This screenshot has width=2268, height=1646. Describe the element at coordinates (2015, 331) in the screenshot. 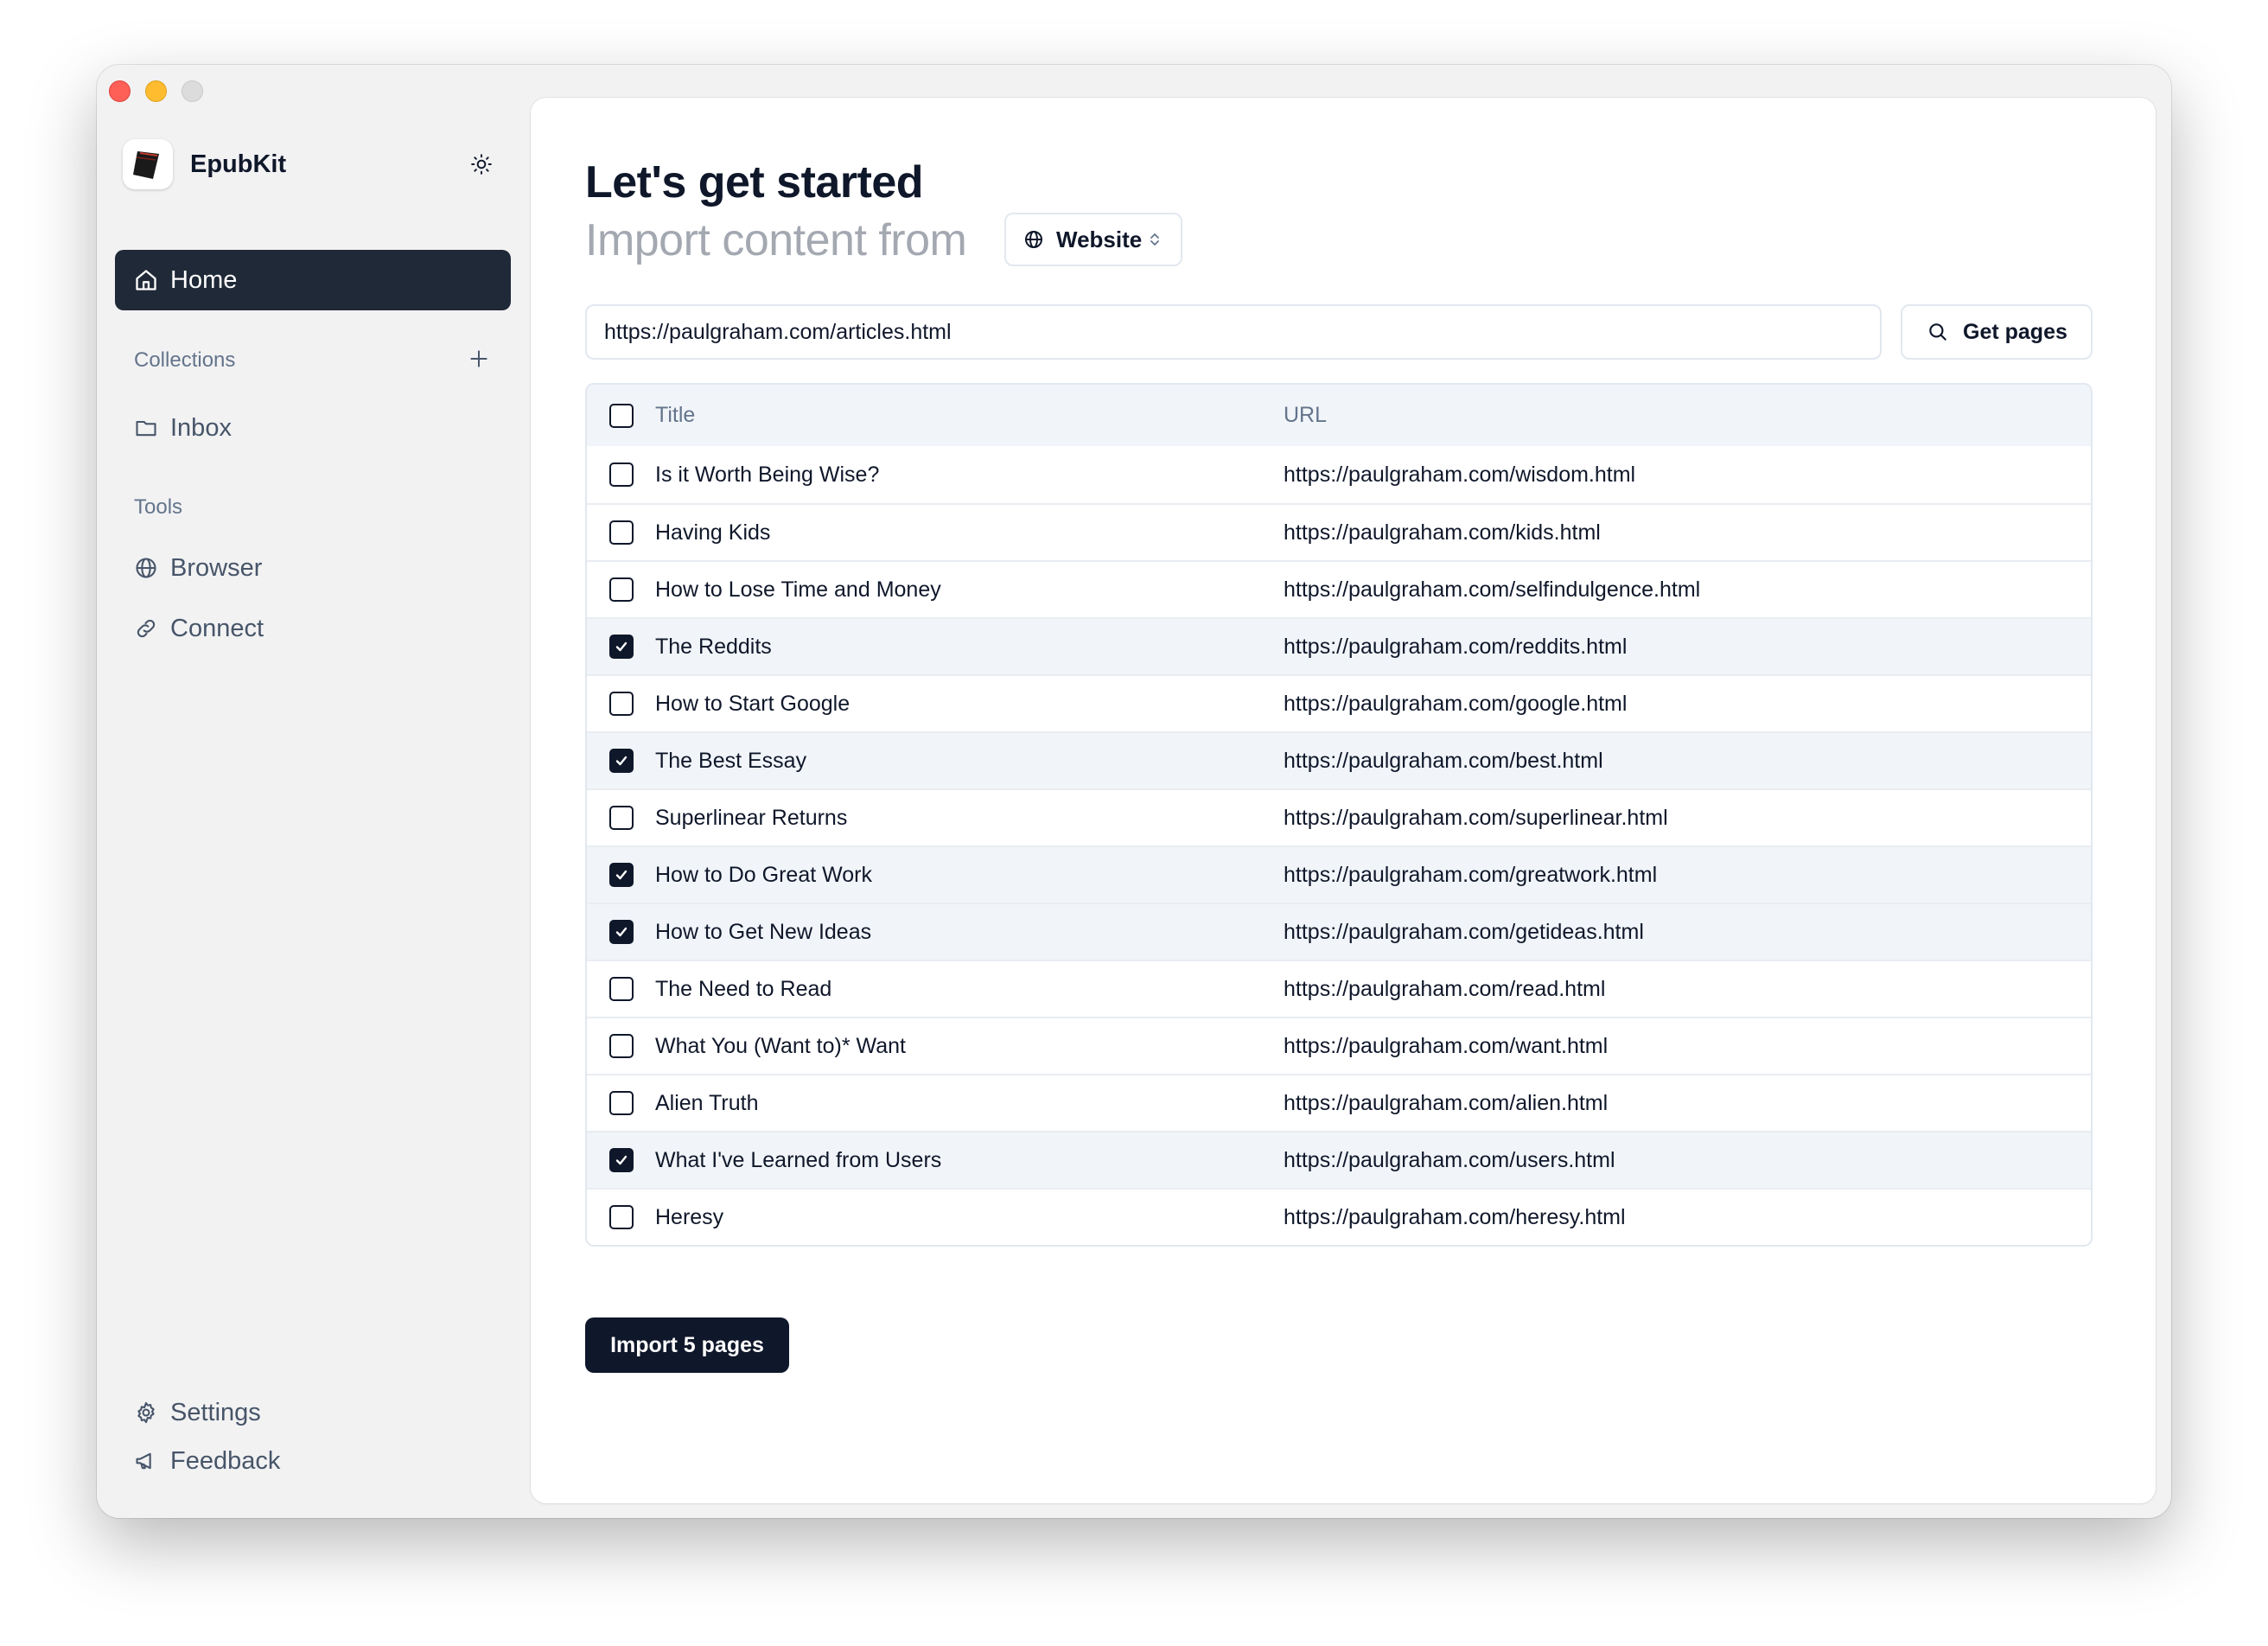

I see `get-pages-label: Get pages` at that location.